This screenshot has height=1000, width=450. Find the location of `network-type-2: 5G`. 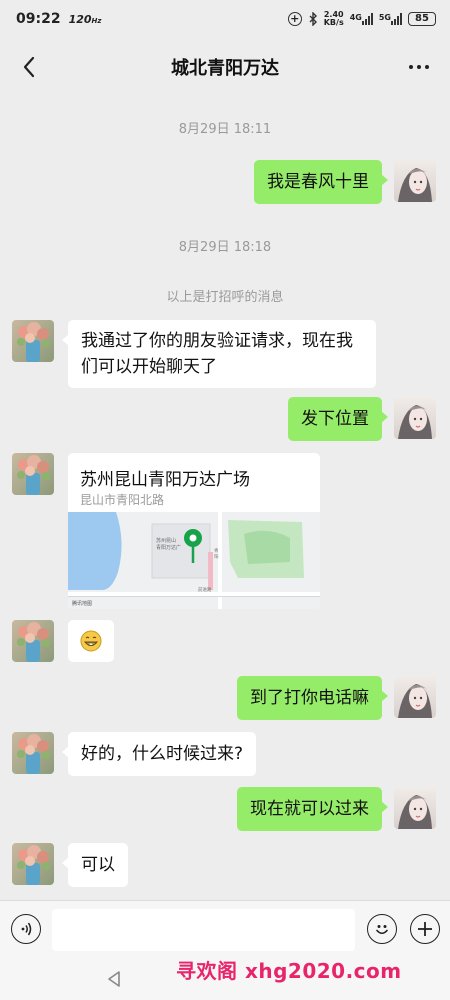

network-type-2: 5G is located at coordinates (384, 17).